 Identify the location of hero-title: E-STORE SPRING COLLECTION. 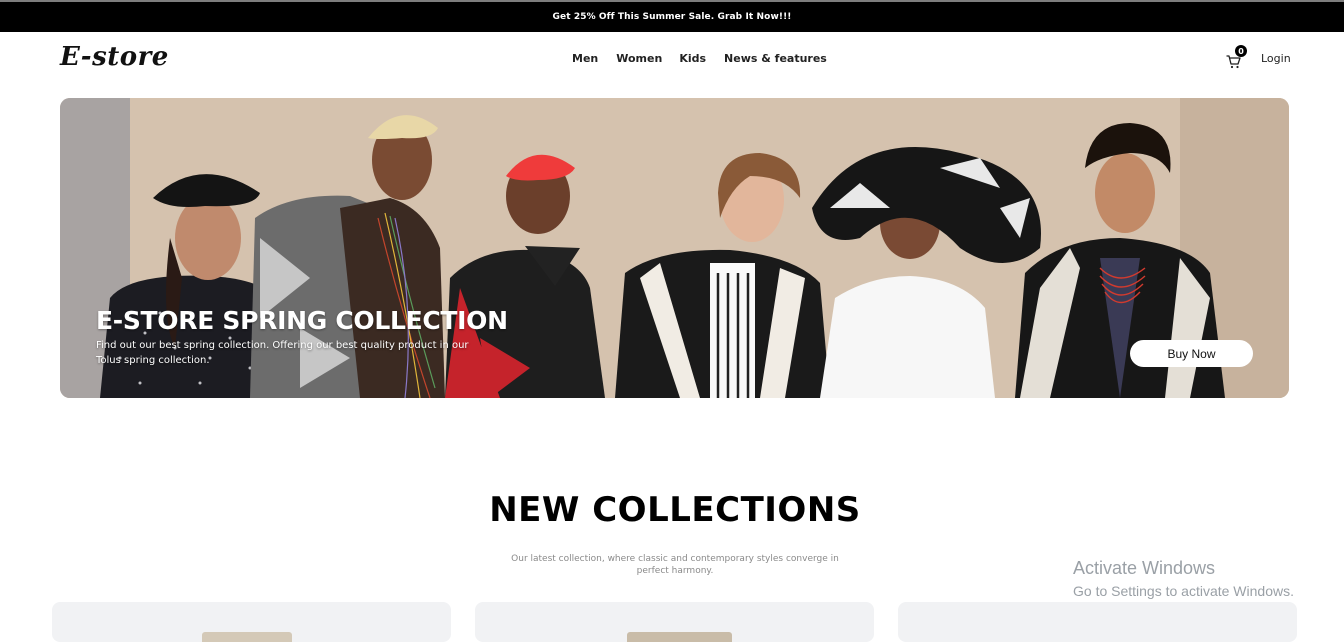
(302, 320).